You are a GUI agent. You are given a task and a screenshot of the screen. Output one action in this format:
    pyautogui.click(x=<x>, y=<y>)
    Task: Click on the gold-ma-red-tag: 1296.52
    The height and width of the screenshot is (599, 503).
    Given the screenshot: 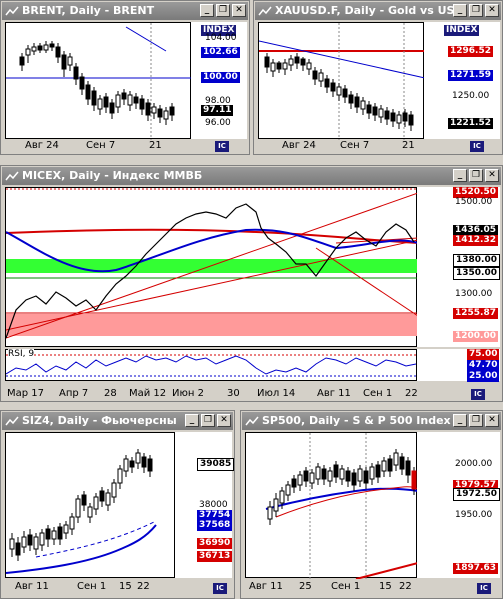 What is the action you would take?
    pyautogui.click(x=470, y=51)
    